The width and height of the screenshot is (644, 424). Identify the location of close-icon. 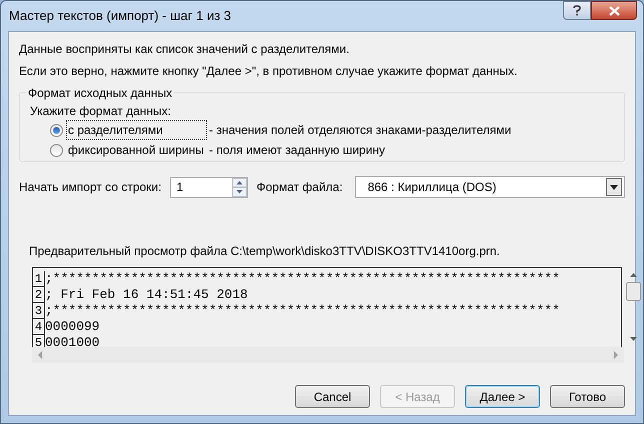
(614, 11).